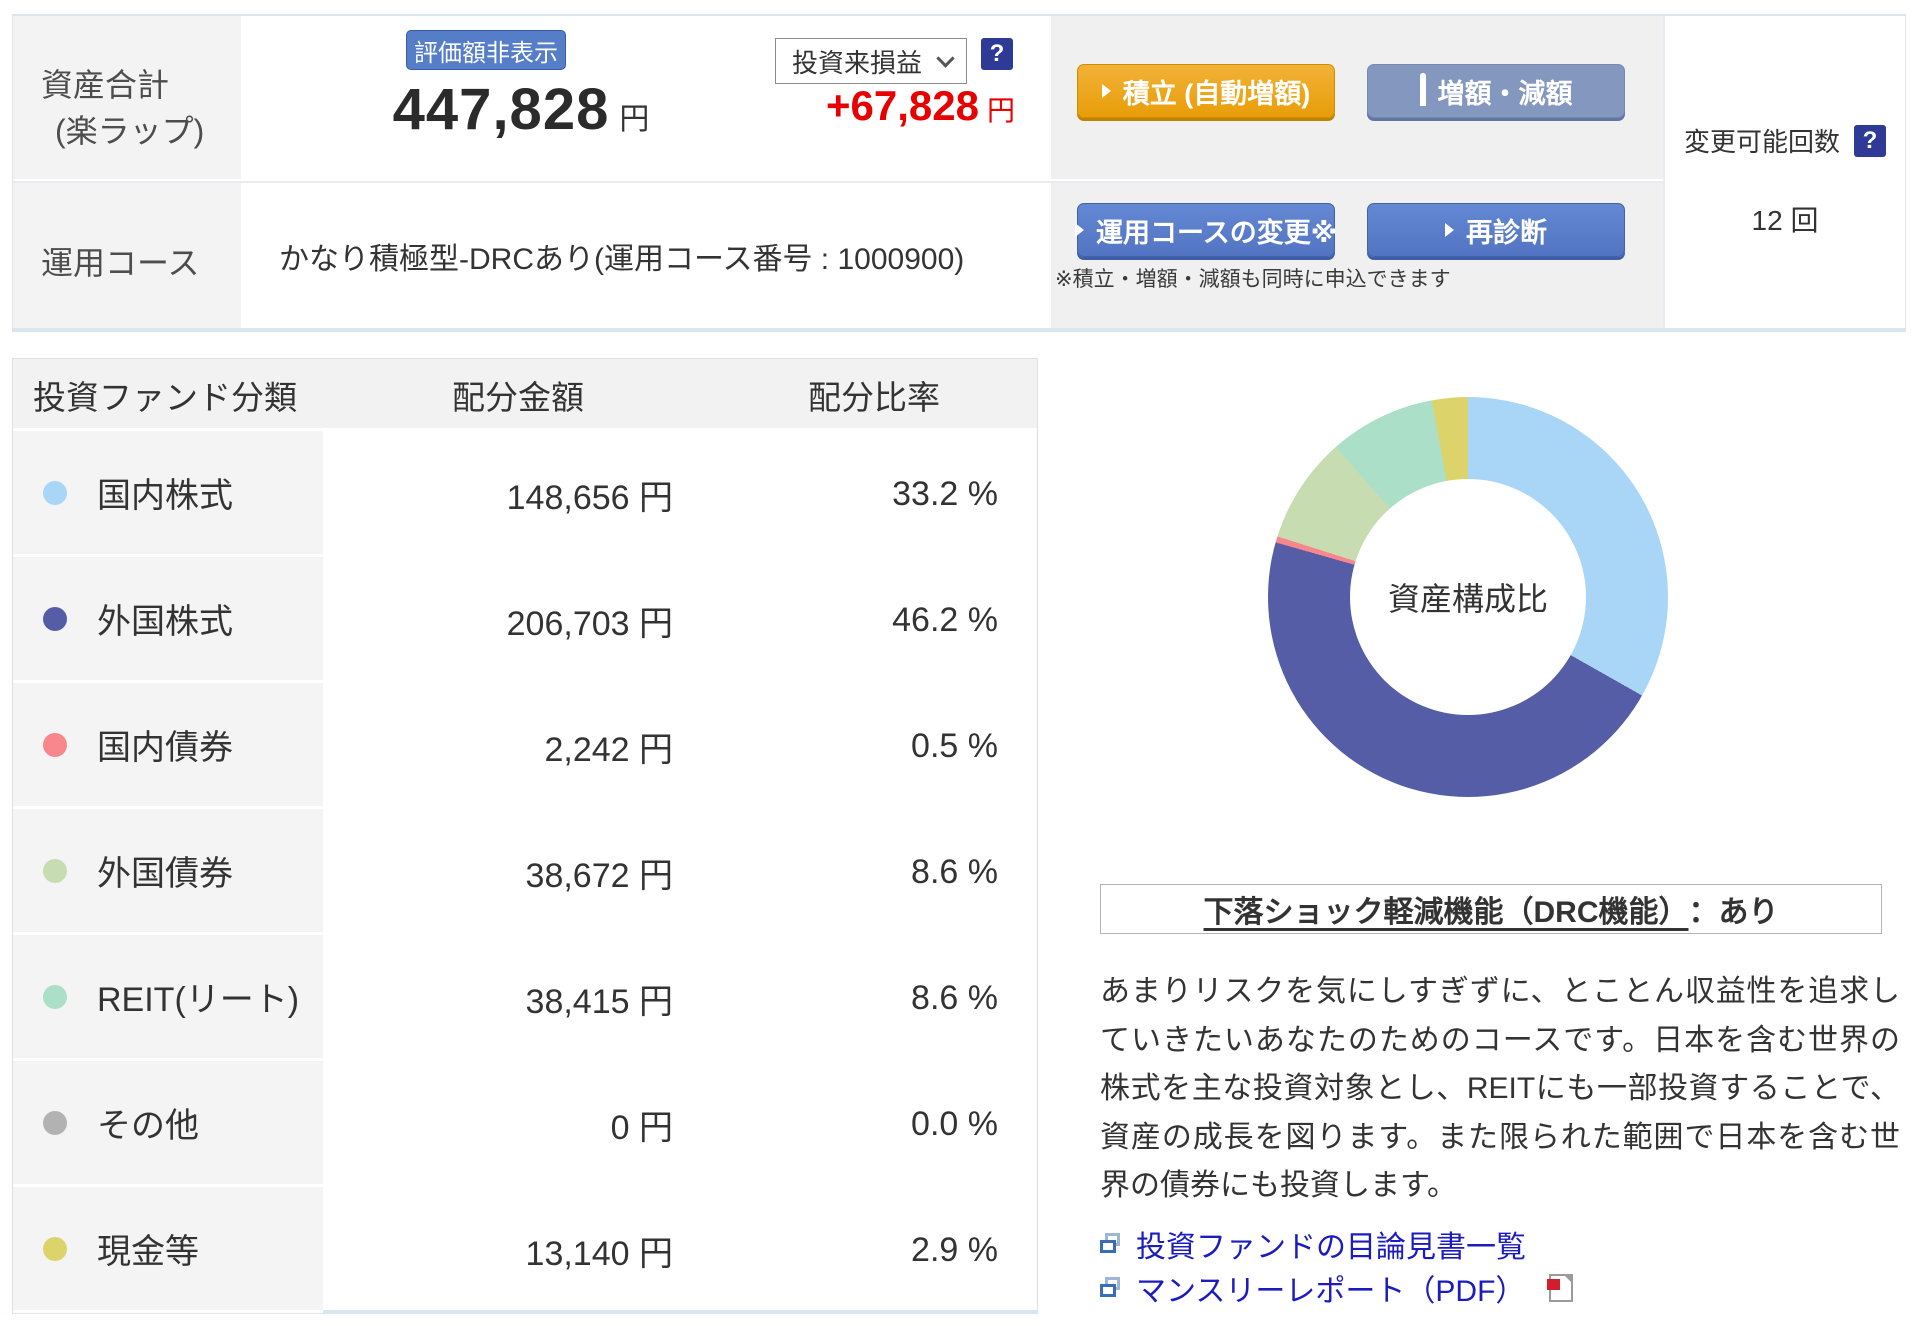 Image resolution: width=1922 pixels, height=1326 pixels. Describe the element at coordinates (641, 1127) in the screenshot. I see `allocation-amount: 0 円` at that location.